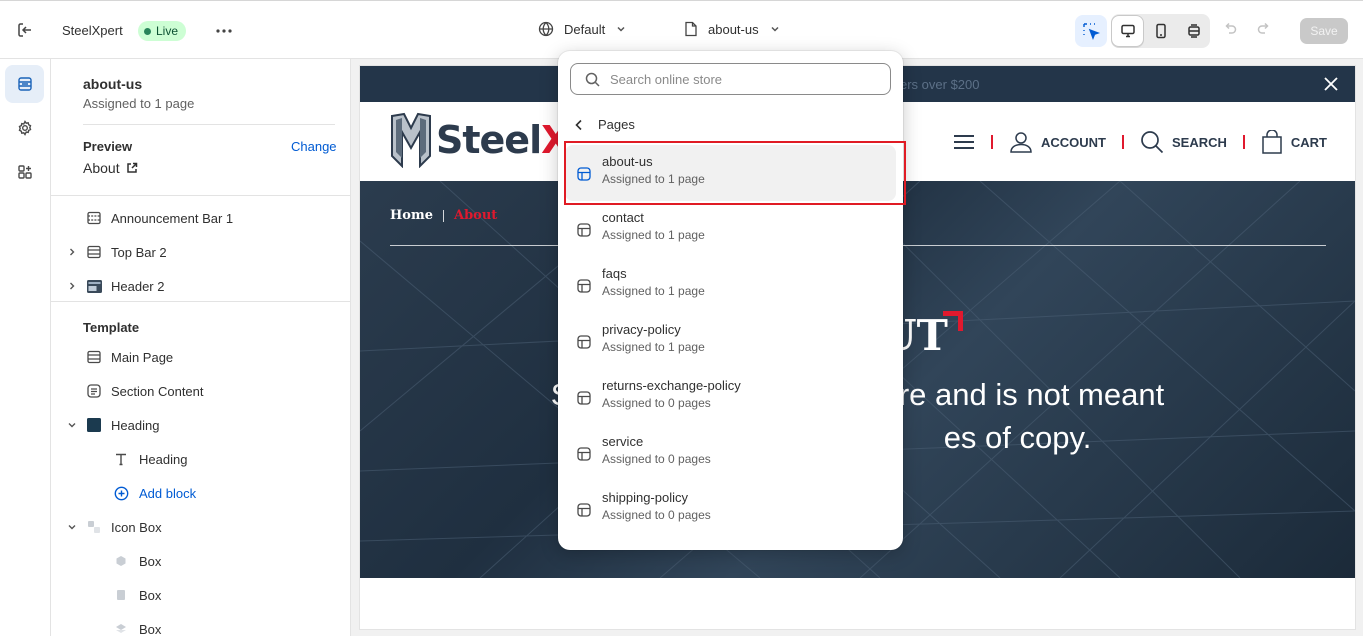  I want to click on preview-page: About, so click(110, 168).